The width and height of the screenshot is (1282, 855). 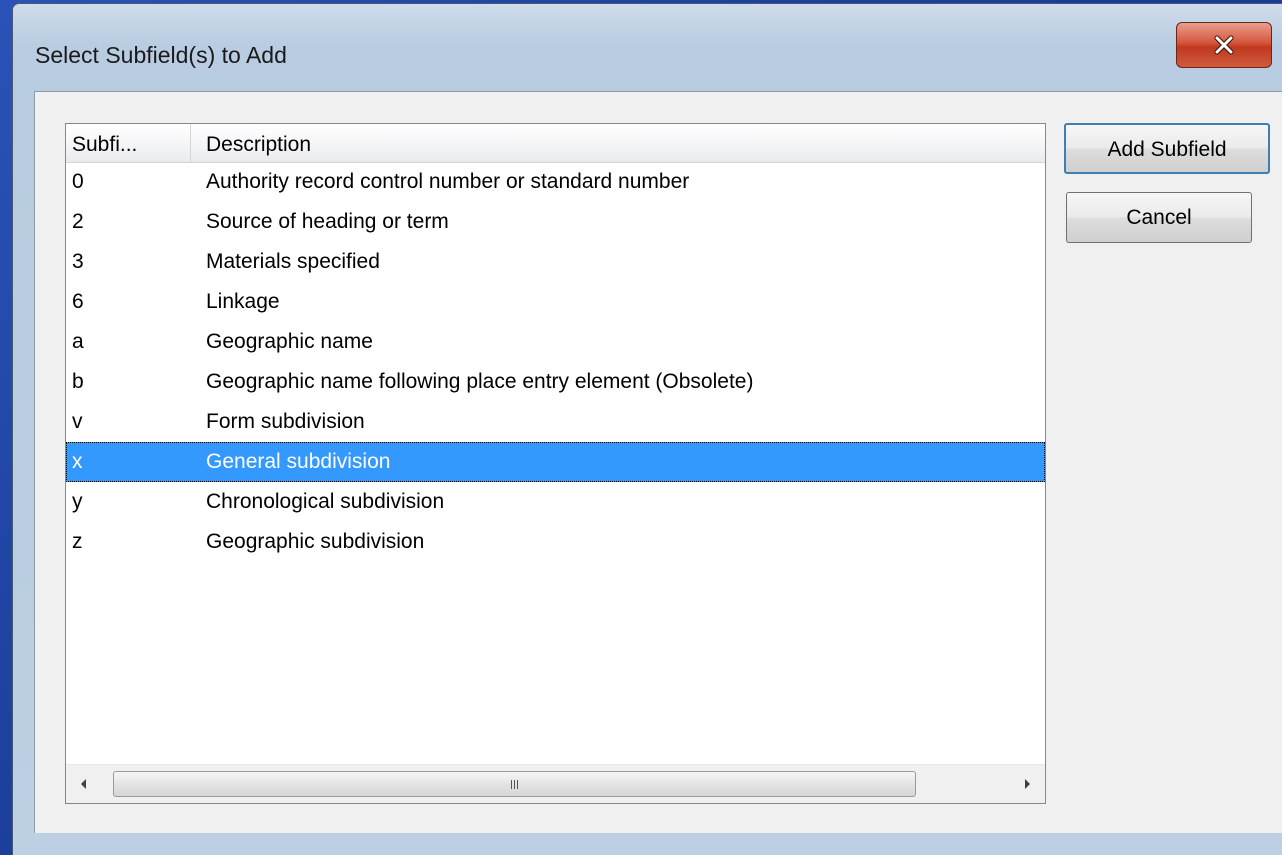 What do you see at coordinates (555, 342) in the screenshot?
I see `list-item: a Geographic name` at bounding box center [555, 342].